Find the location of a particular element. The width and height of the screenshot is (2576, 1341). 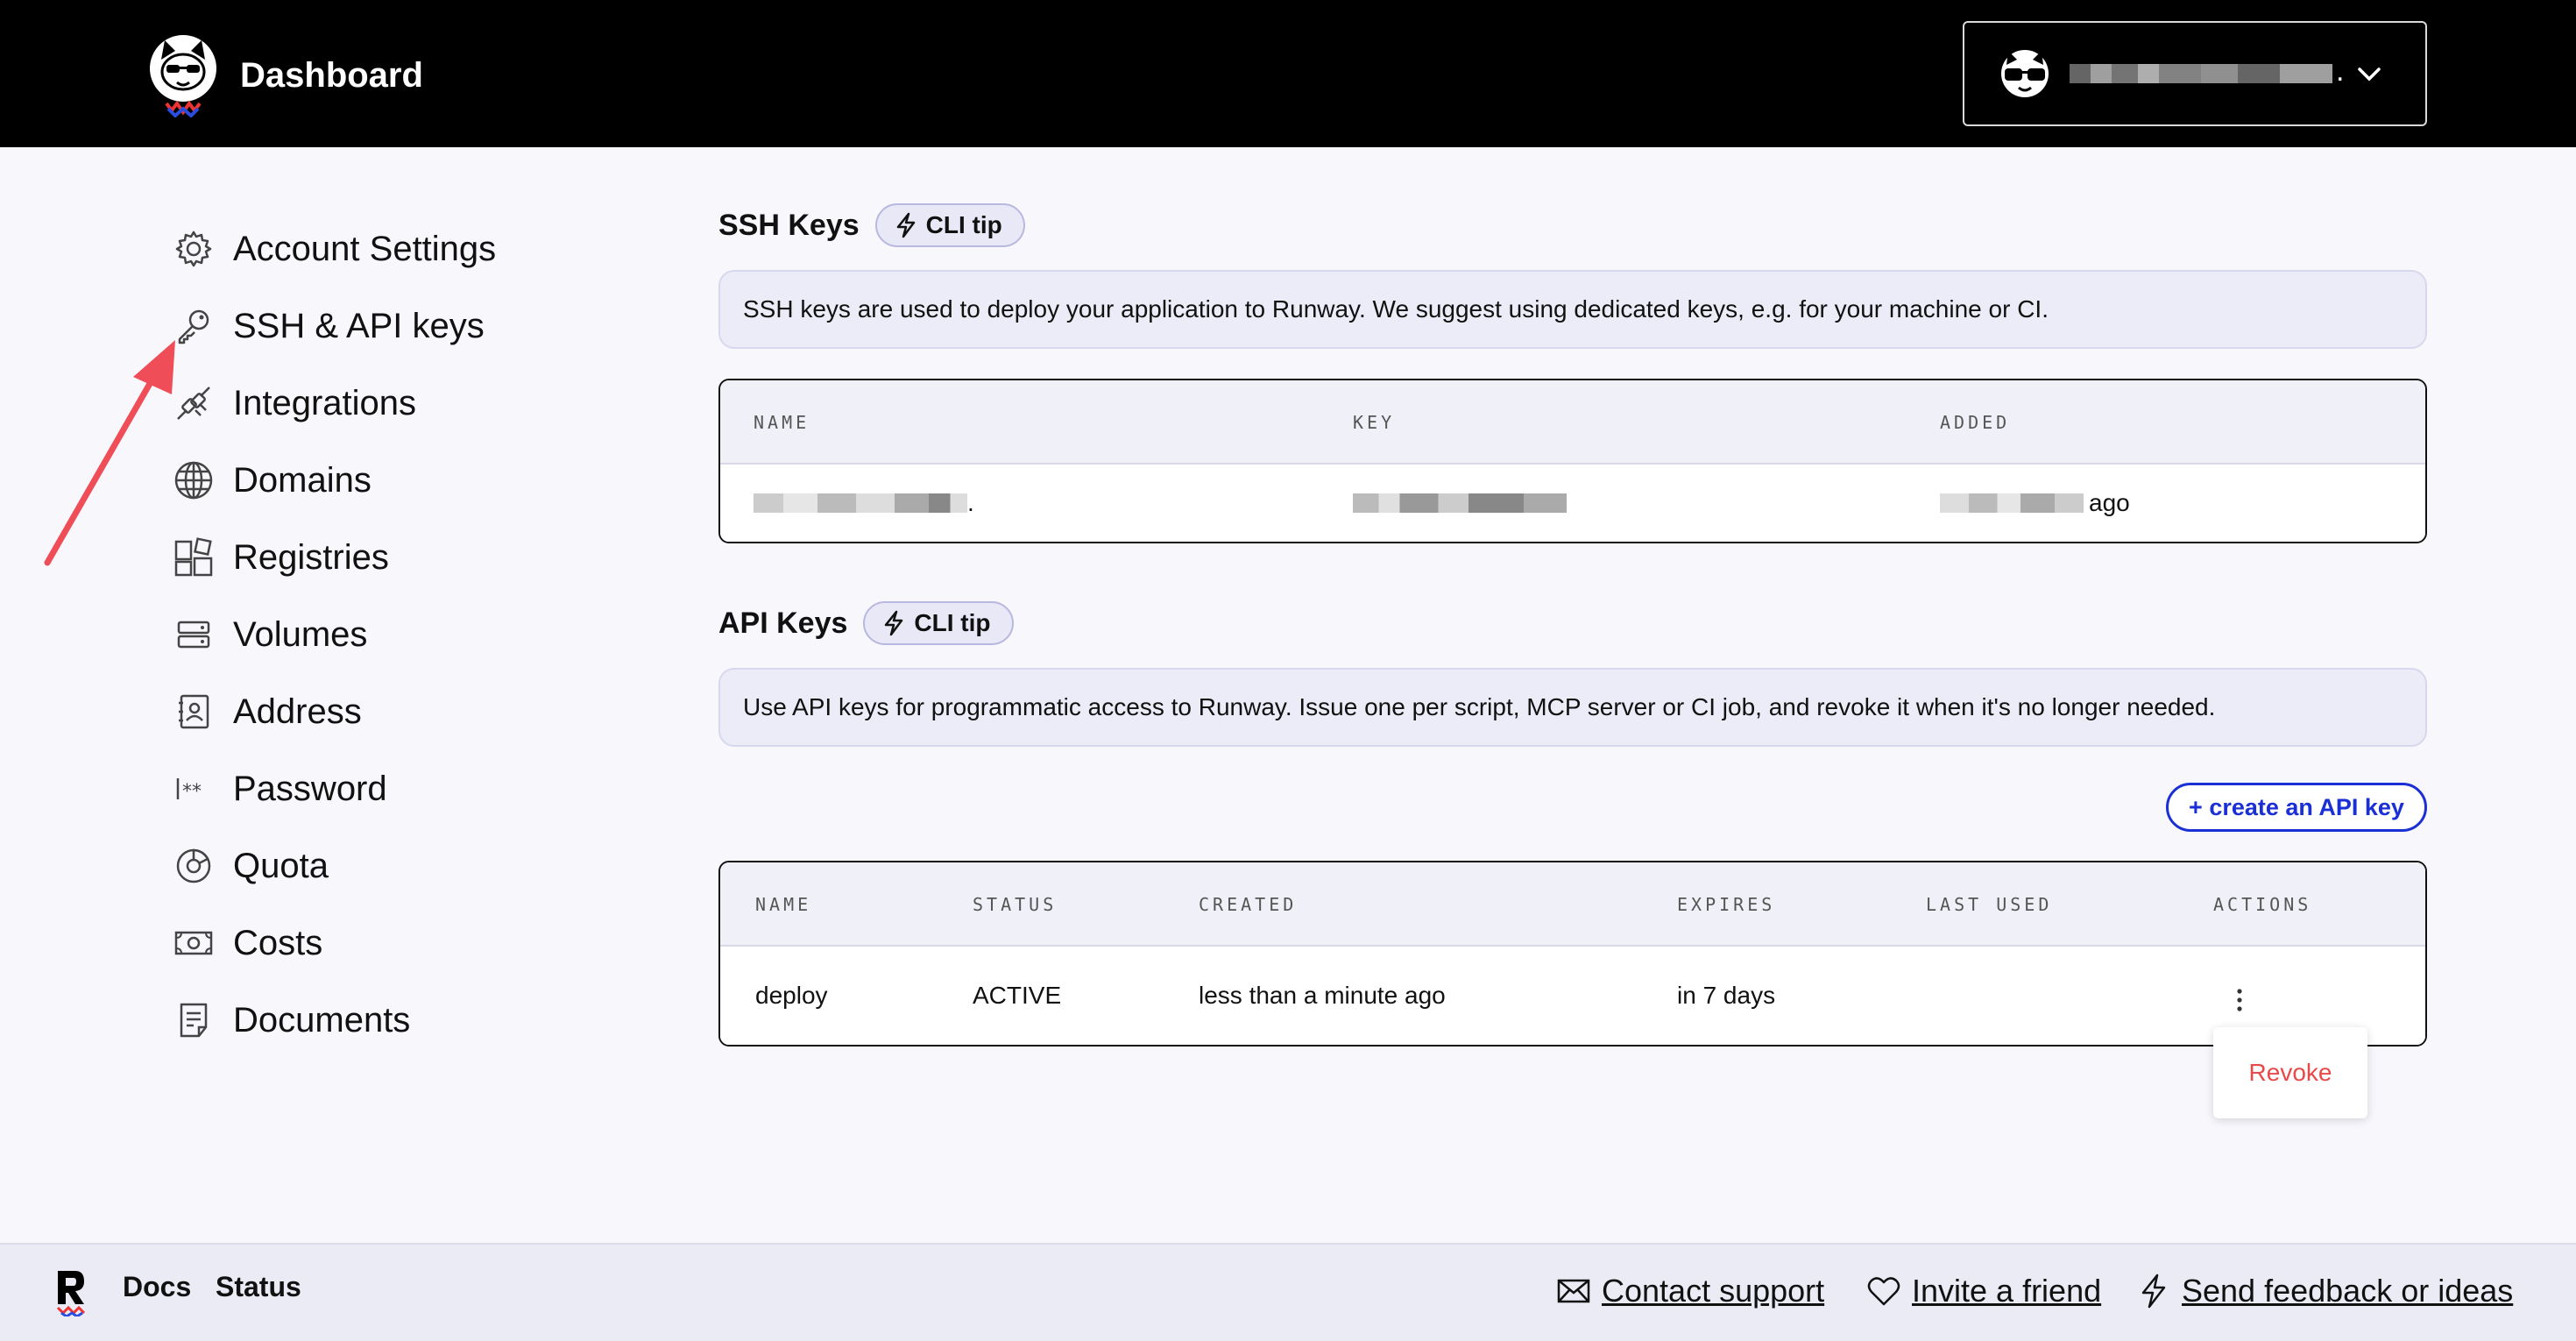

ssh-key-added: ago is located at coordinates (2035, 503).